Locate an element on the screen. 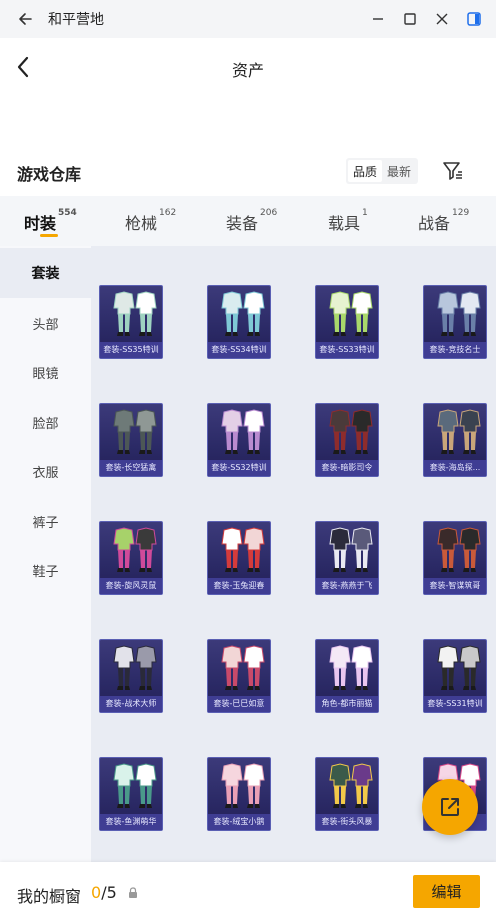 The image size is (496, 921). outfit-card-label: 套装-燕燕于飞 is located at coordinates (347, 586).